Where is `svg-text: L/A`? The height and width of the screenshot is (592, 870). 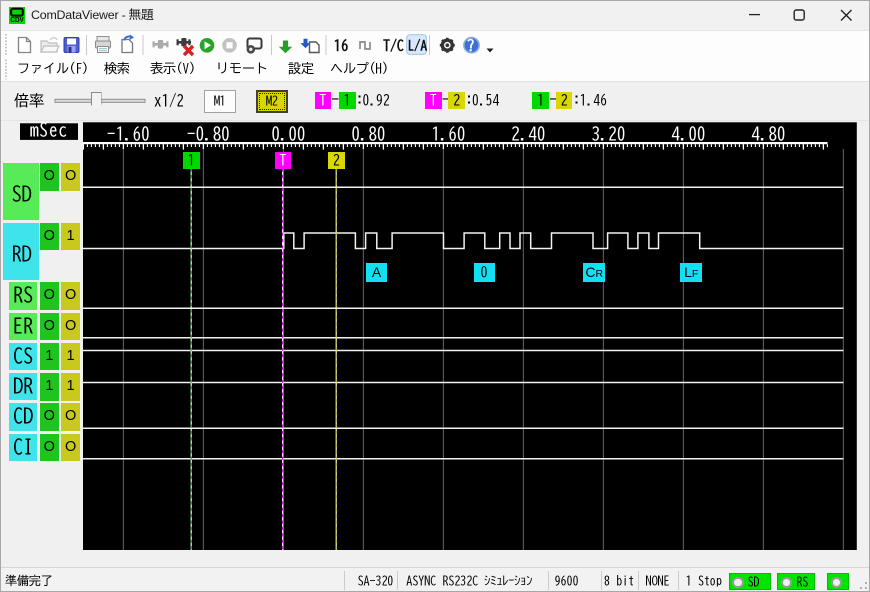 svg-text: L/A is located at coordinates (418, 45).